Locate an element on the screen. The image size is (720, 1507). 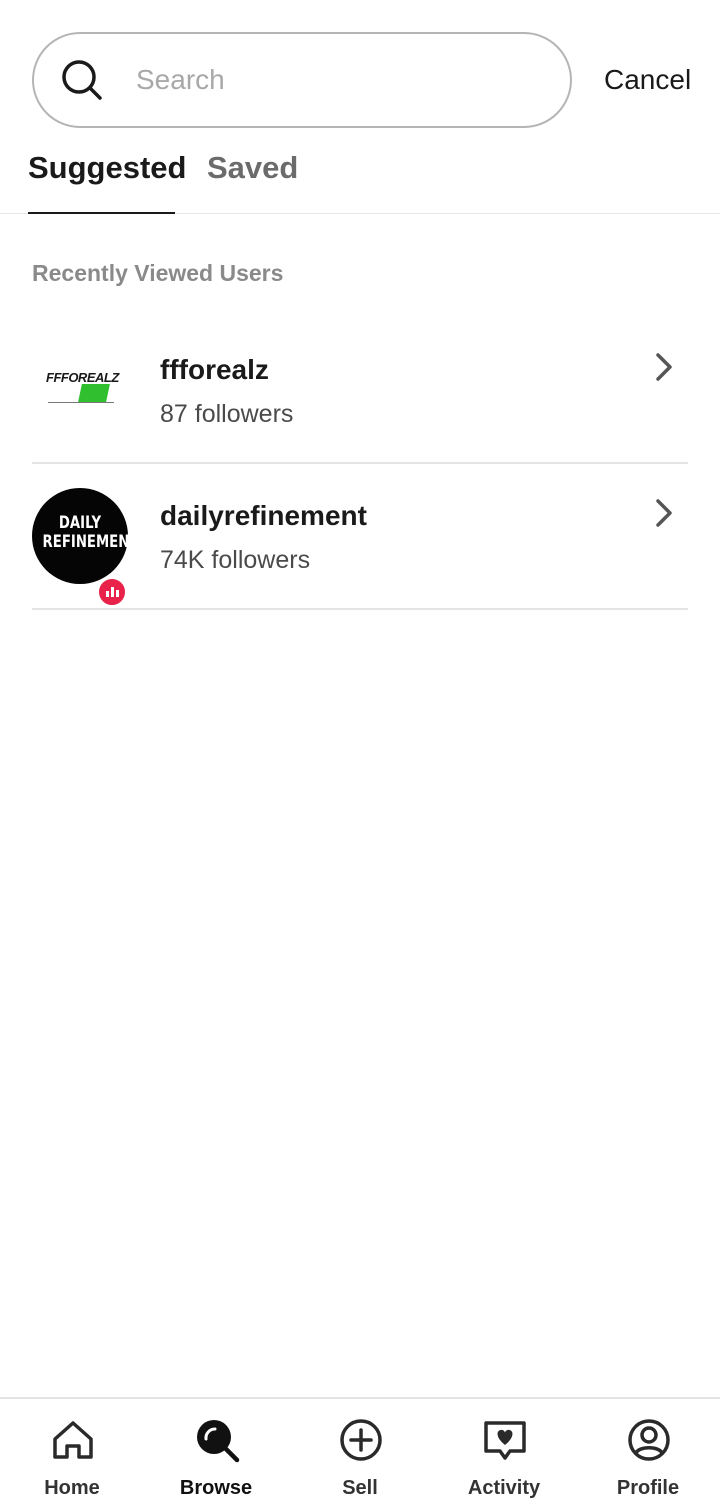
avatar-logo-text: FFFOREALZ is located at coordinates (82, 377).